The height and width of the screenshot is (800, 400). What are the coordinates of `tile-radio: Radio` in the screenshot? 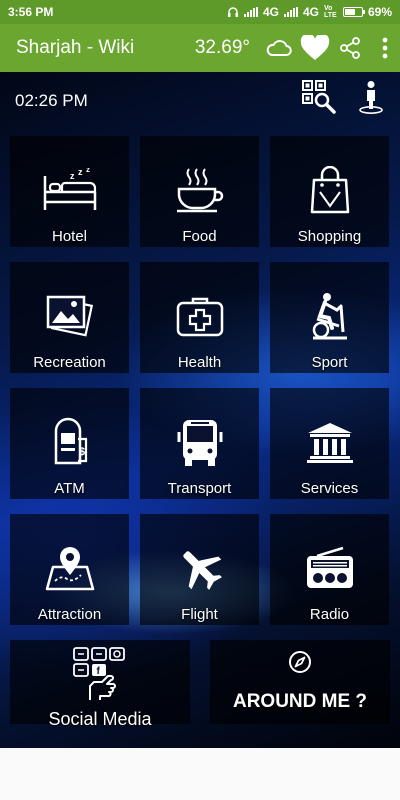 It's located at (329, 569).